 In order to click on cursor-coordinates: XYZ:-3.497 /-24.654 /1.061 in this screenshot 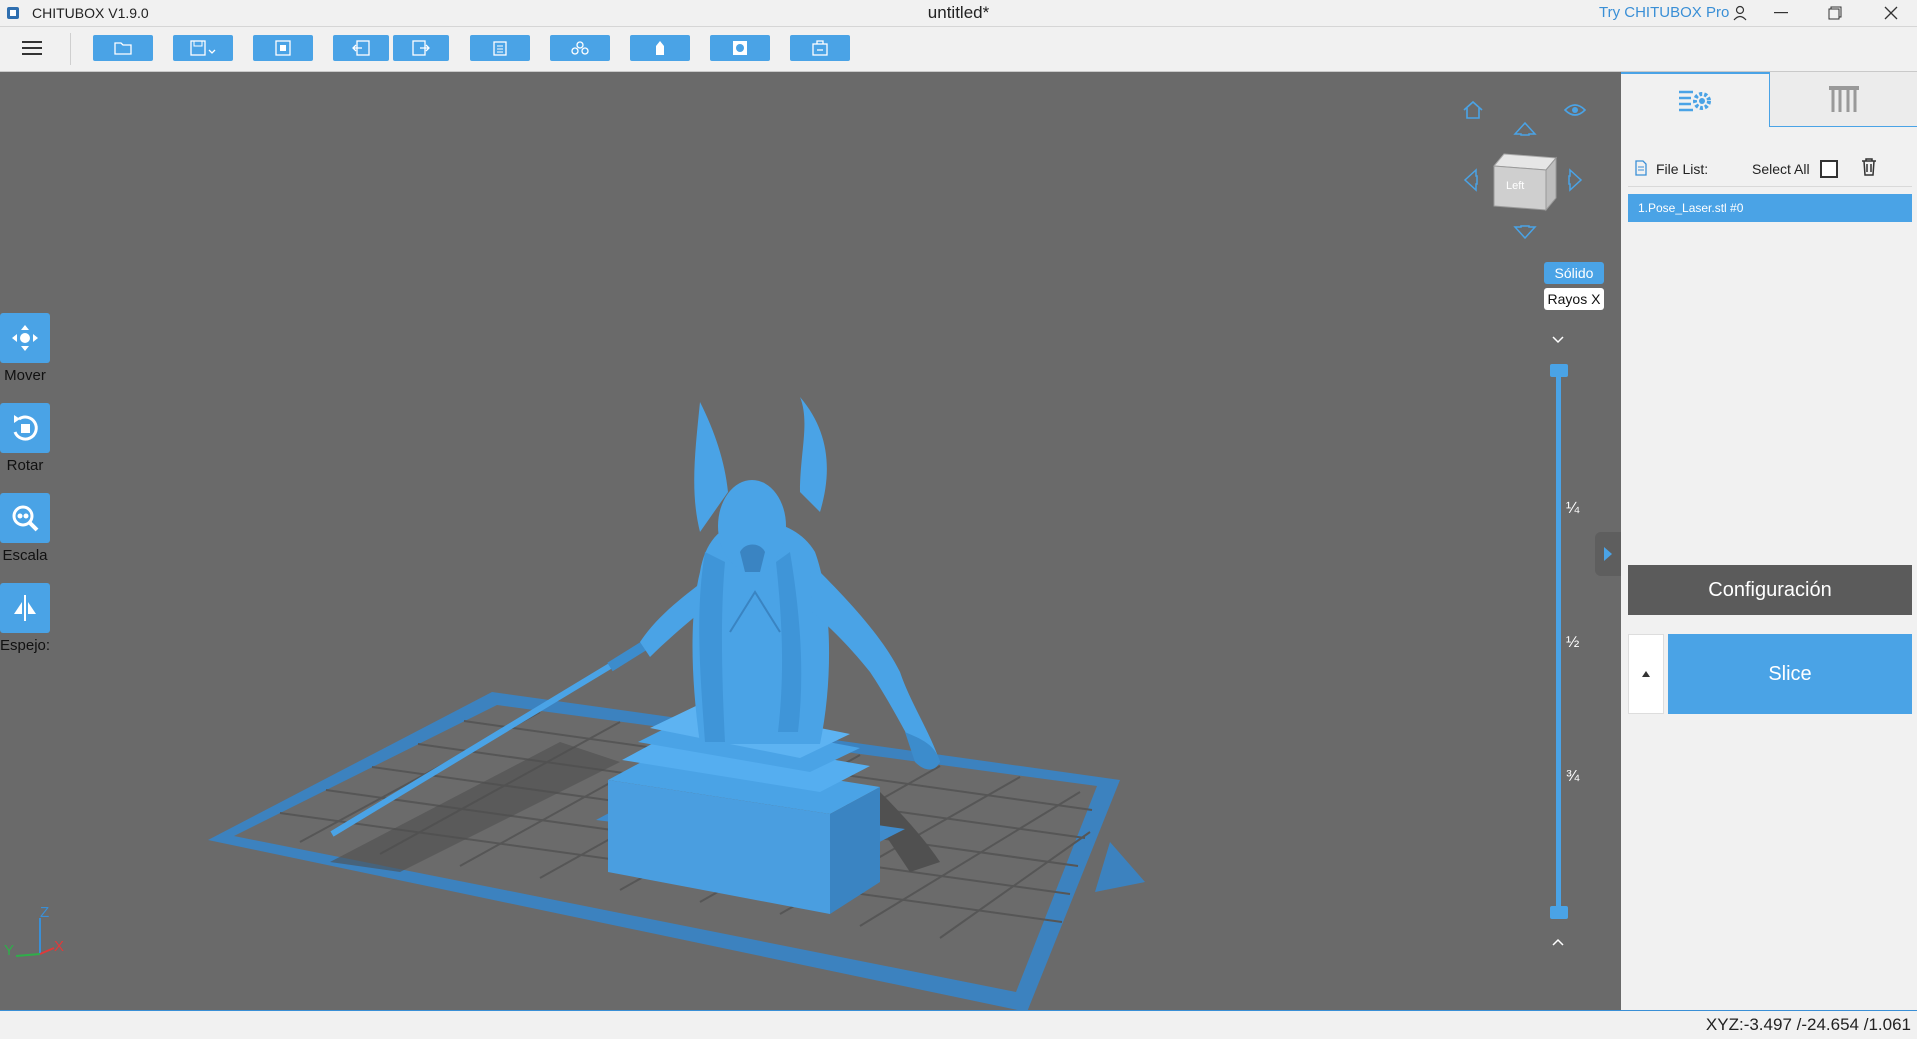, I will do `click(1808, 1024)`.